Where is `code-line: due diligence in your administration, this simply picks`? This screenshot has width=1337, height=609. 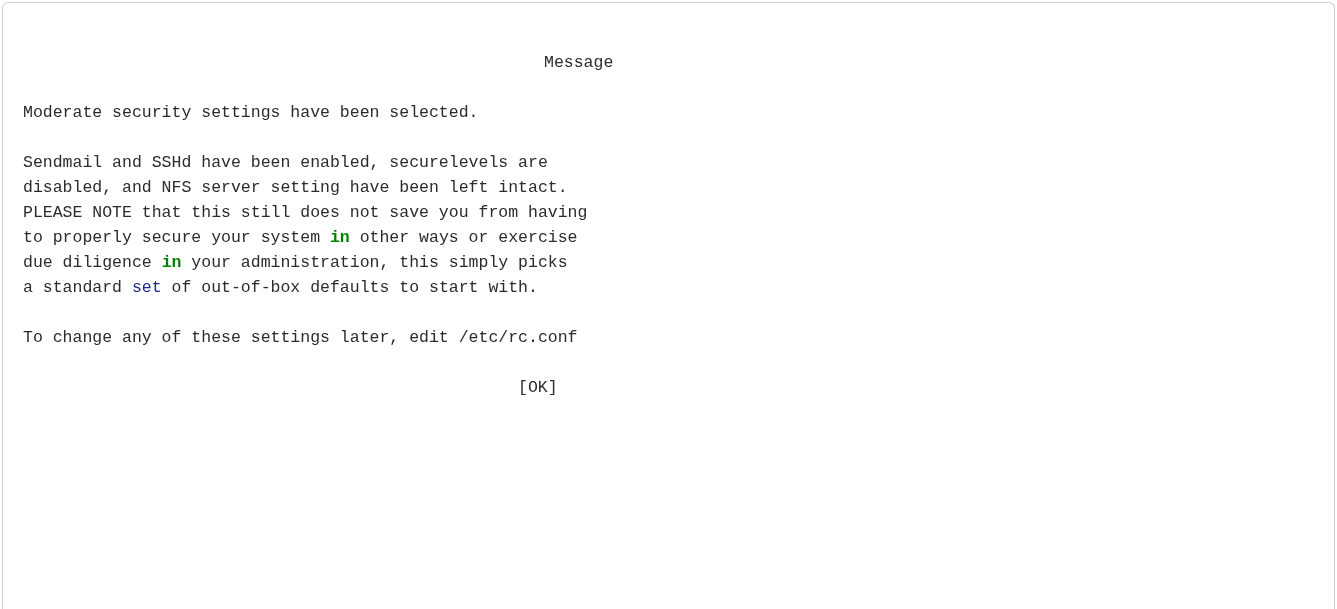 code-line: due diligence in your administration, this simply picks is located at coordinates (295, 262).